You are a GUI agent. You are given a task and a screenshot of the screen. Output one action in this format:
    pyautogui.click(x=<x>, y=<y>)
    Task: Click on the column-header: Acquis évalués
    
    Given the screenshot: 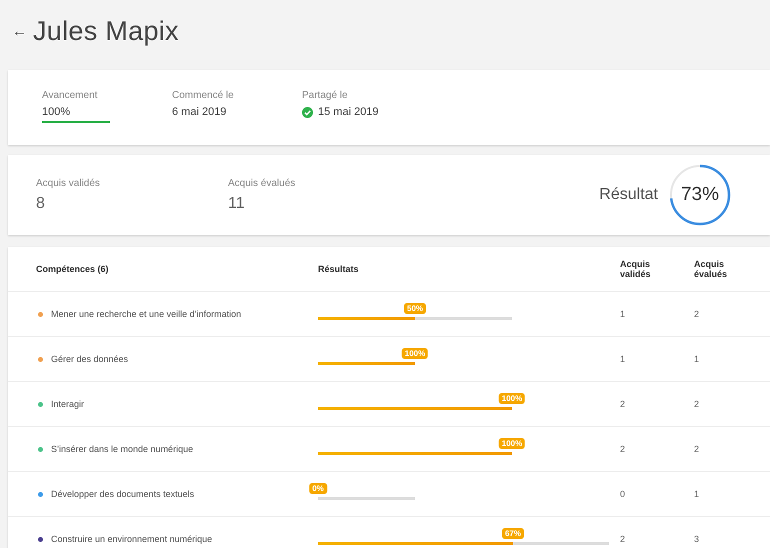 What is the action you would take?
    pyautogui.click(x=711, y=269)
    